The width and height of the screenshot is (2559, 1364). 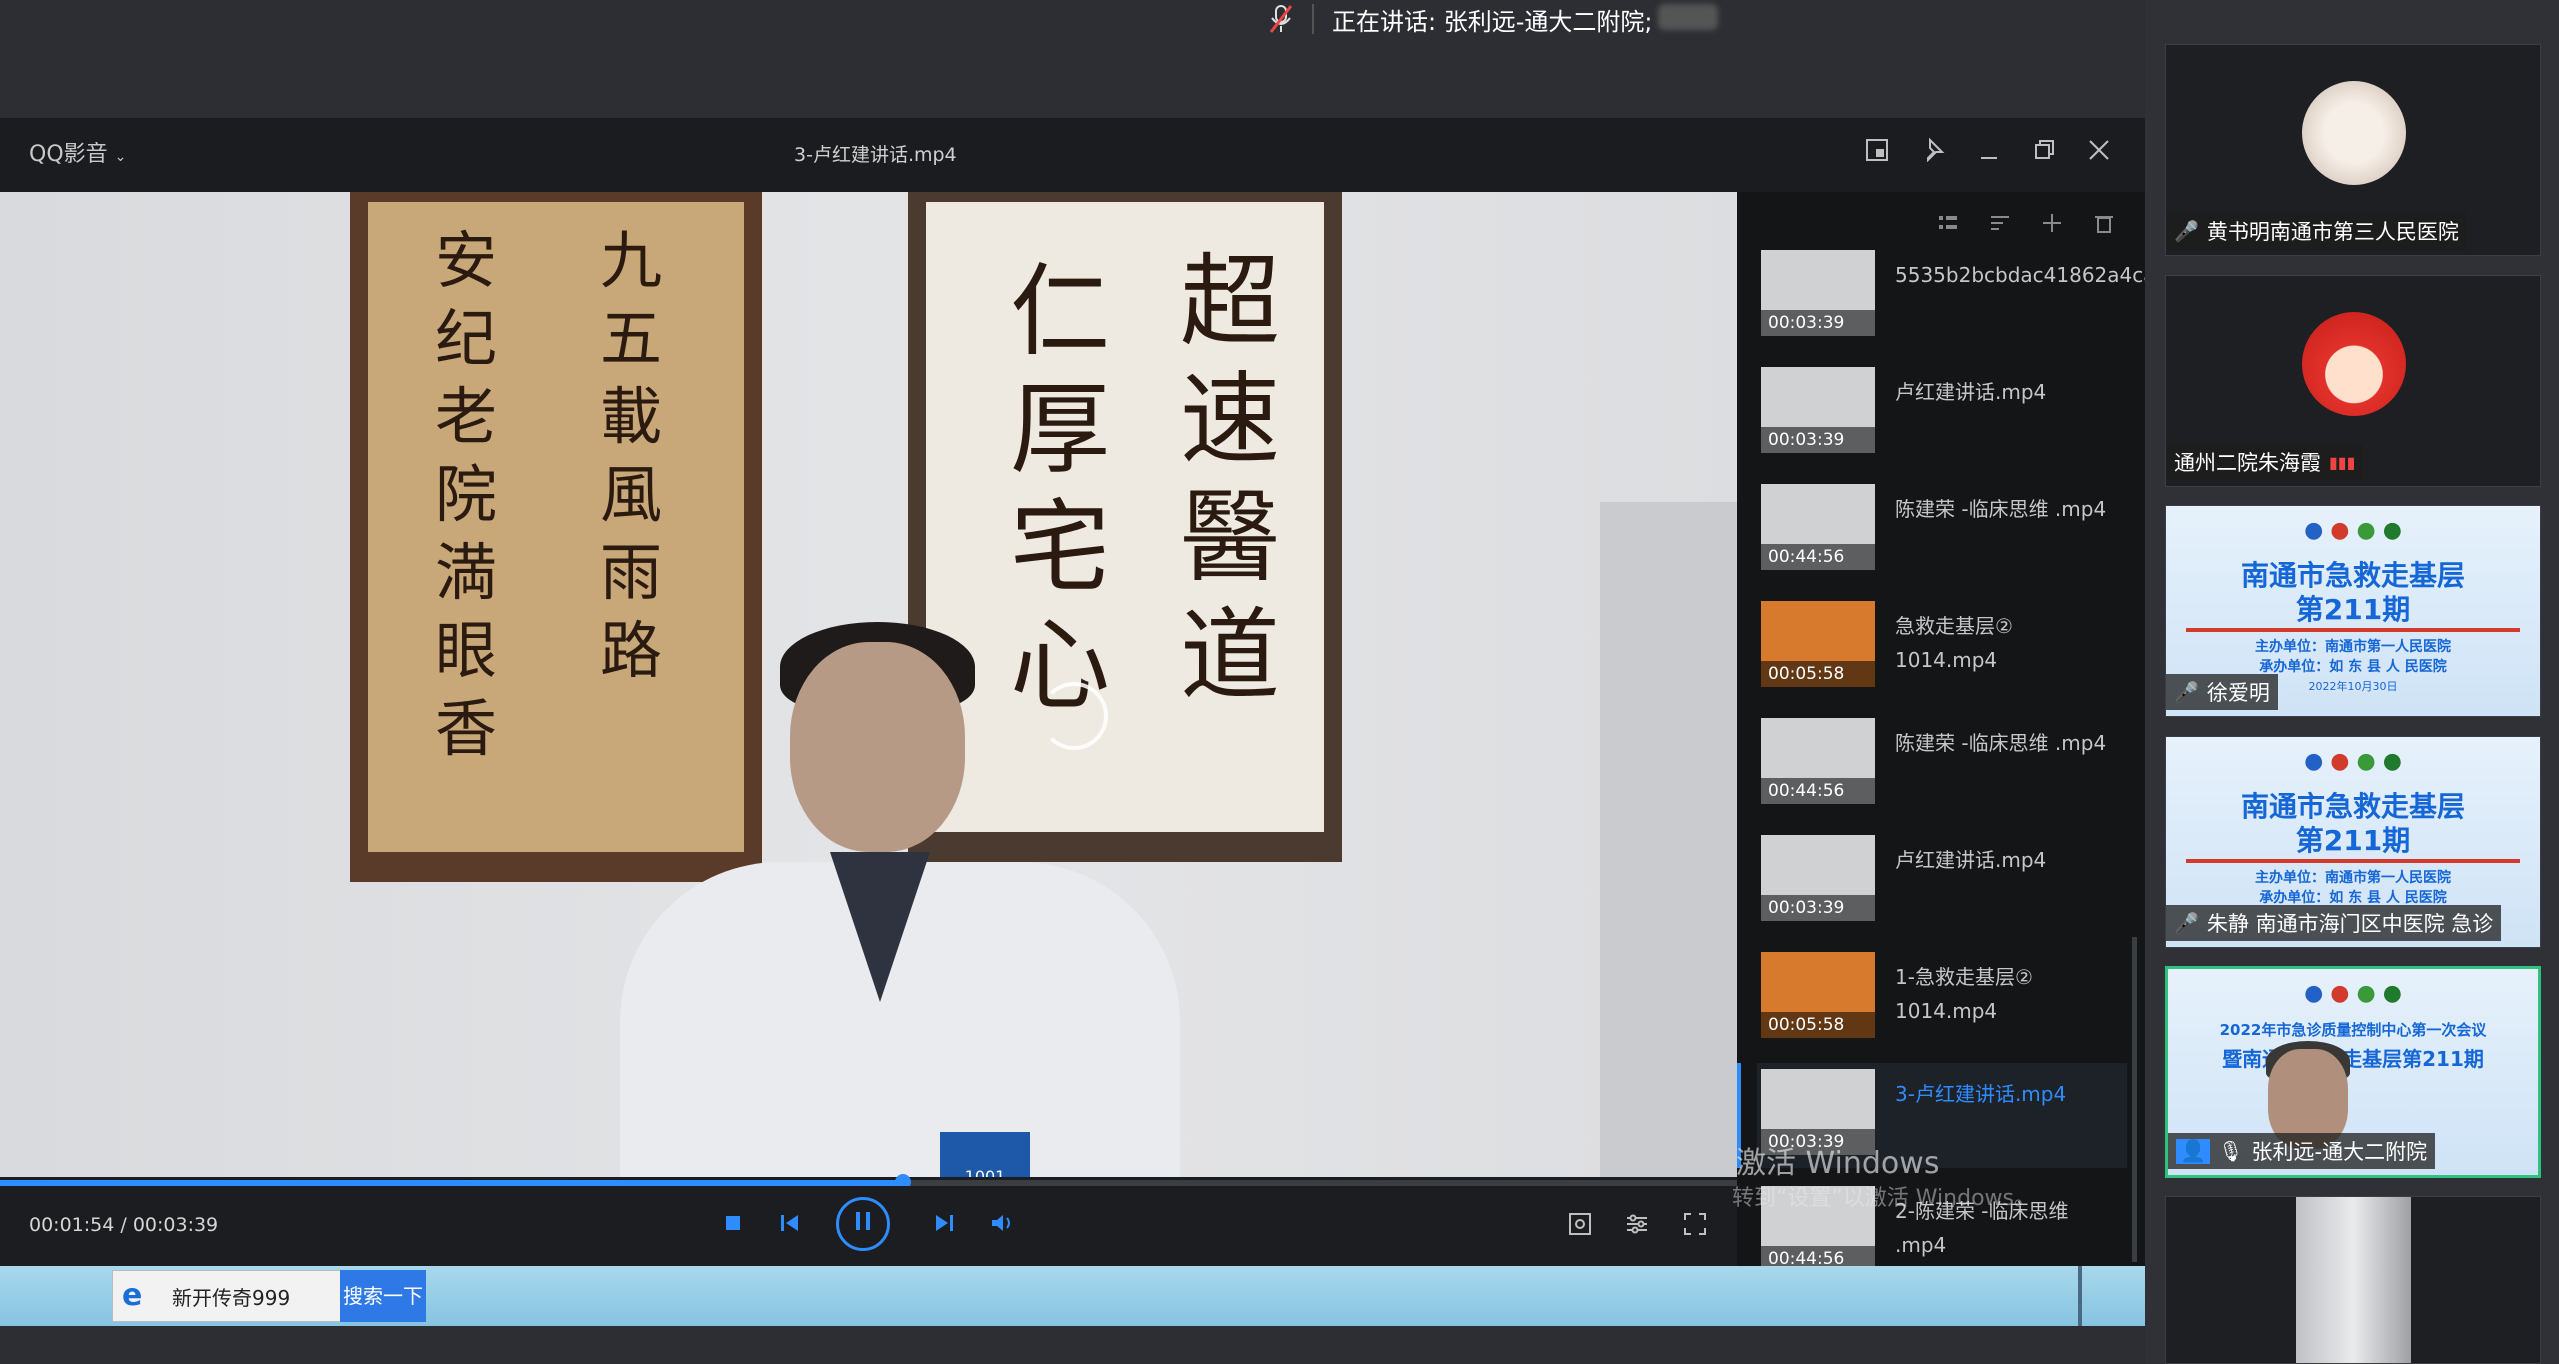 What do you see at coordinates (2353, 878) in the screenshot?
I see `slide-organizer: 主办单位：南通市第一人民医院` at bounding box center [2353, 878].